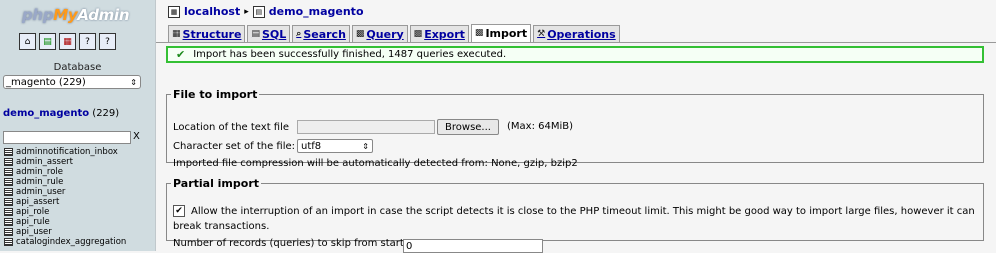  I want to click on tab-search: ⌕ Search, so click(321, 33).